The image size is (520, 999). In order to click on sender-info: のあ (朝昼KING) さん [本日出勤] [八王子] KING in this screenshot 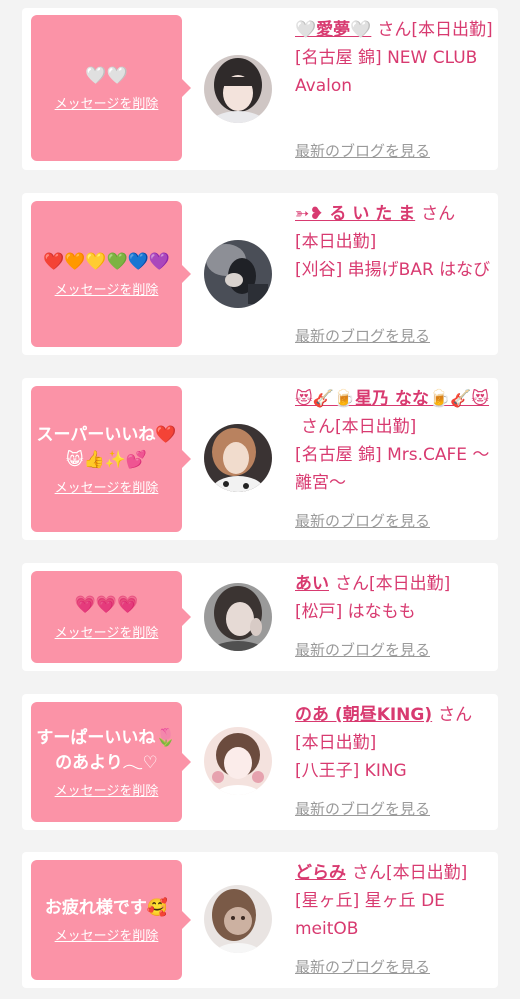, I will do `click(395, 743)`.